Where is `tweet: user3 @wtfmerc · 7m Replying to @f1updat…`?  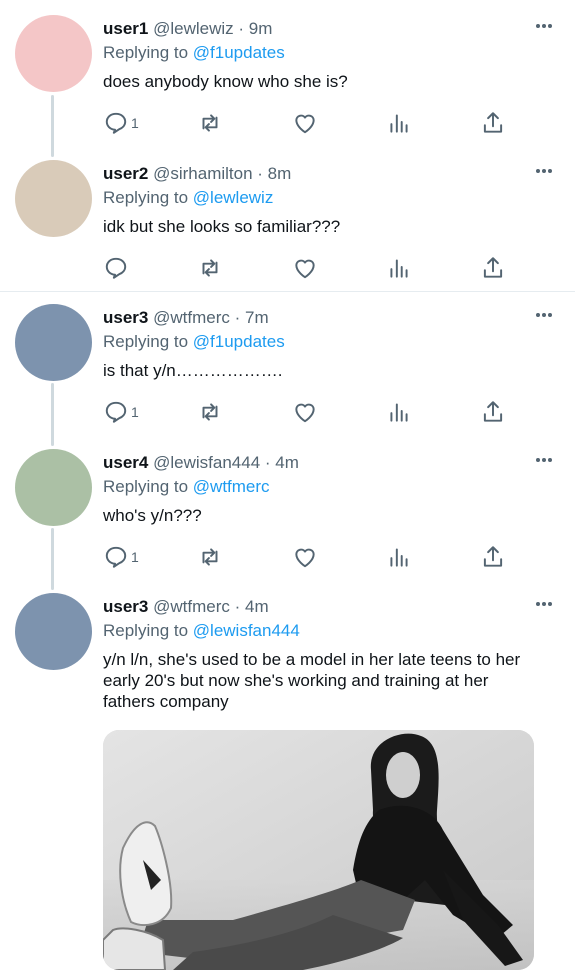
tweet: user3 @wtfmerc · 7m Replying to @f1updat… is located at coordinates (287, 361).